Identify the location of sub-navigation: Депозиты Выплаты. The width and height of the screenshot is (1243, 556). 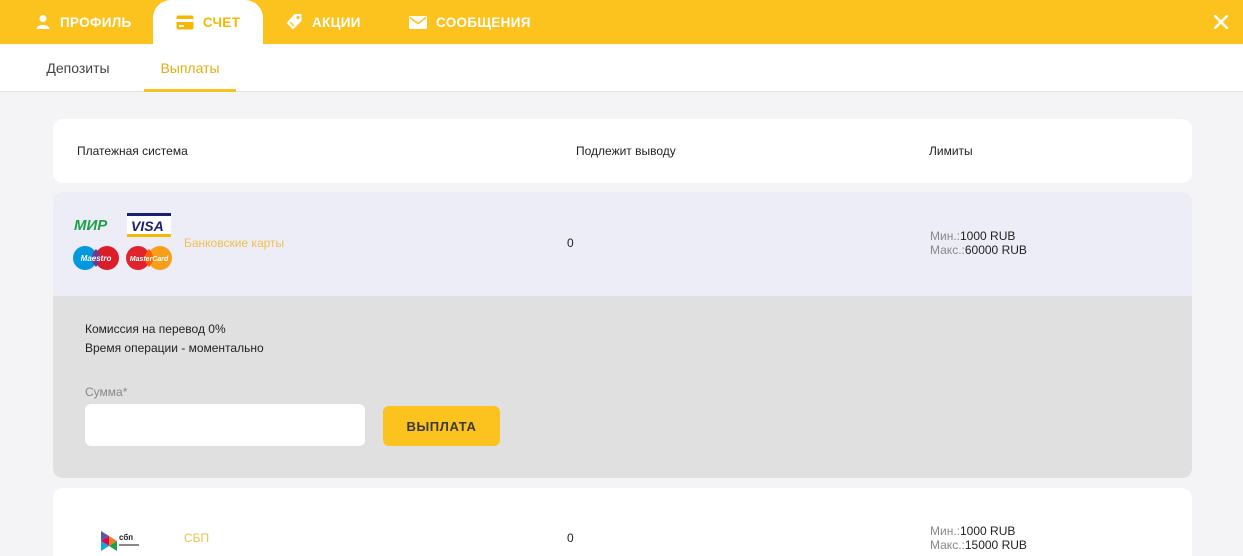
(621, 68).